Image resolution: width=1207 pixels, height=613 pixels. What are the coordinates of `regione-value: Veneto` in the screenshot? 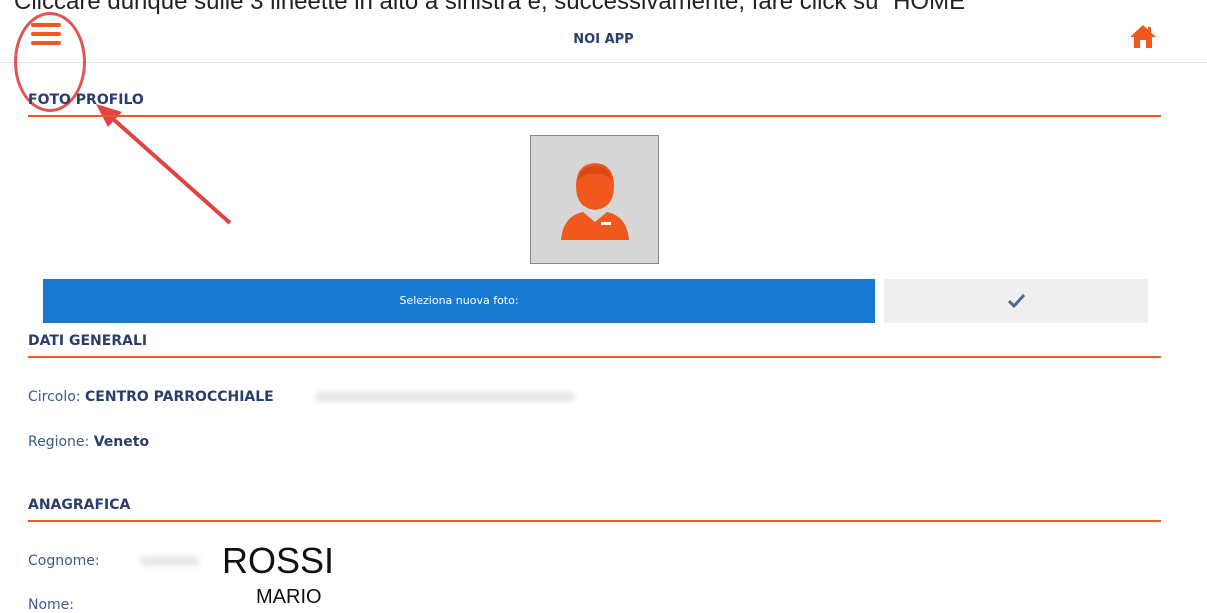 It's located at (121, 442).